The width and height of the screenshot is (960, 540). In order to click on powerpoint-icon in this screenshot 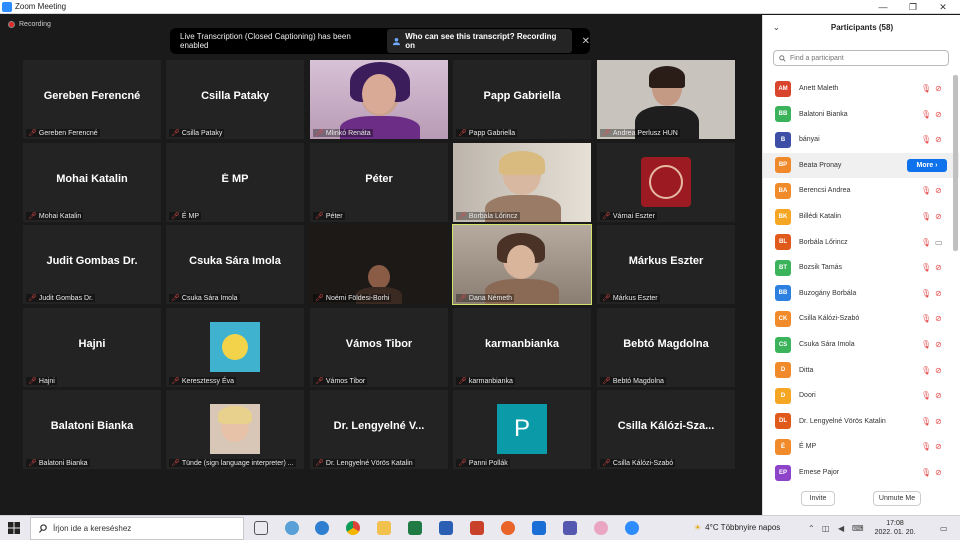, I will do `click(477, 528)`.